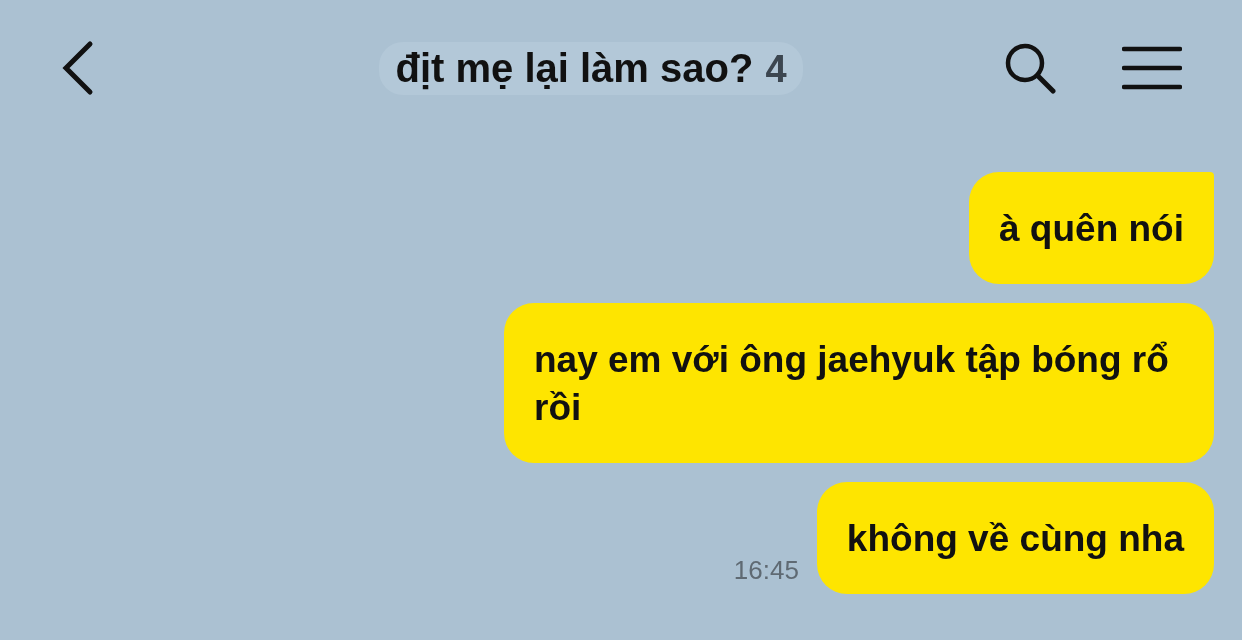 The width and height of the screenshot is (1242, 640). I want to click on message-bubble: không về cùng nha, so click(1015, 538).